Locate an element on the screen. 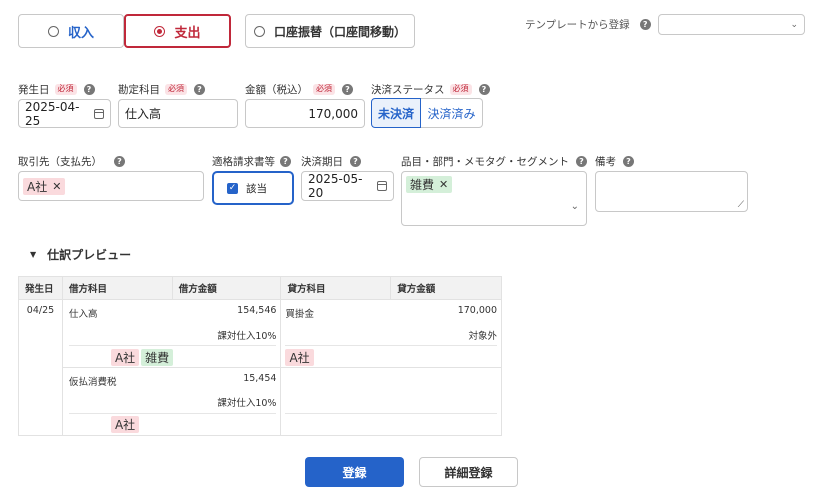  credit-cell: 買掛金 170,000 対象外 A社 is located at coordinates (391, 333).